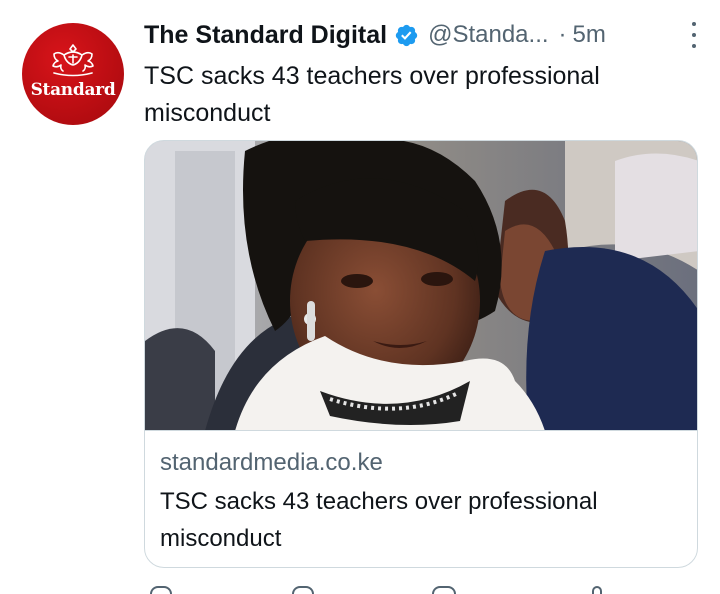 The height and width of the screenshot is (594, 720). I want to click on display-name: The Standard Digital, so click(265, 35).